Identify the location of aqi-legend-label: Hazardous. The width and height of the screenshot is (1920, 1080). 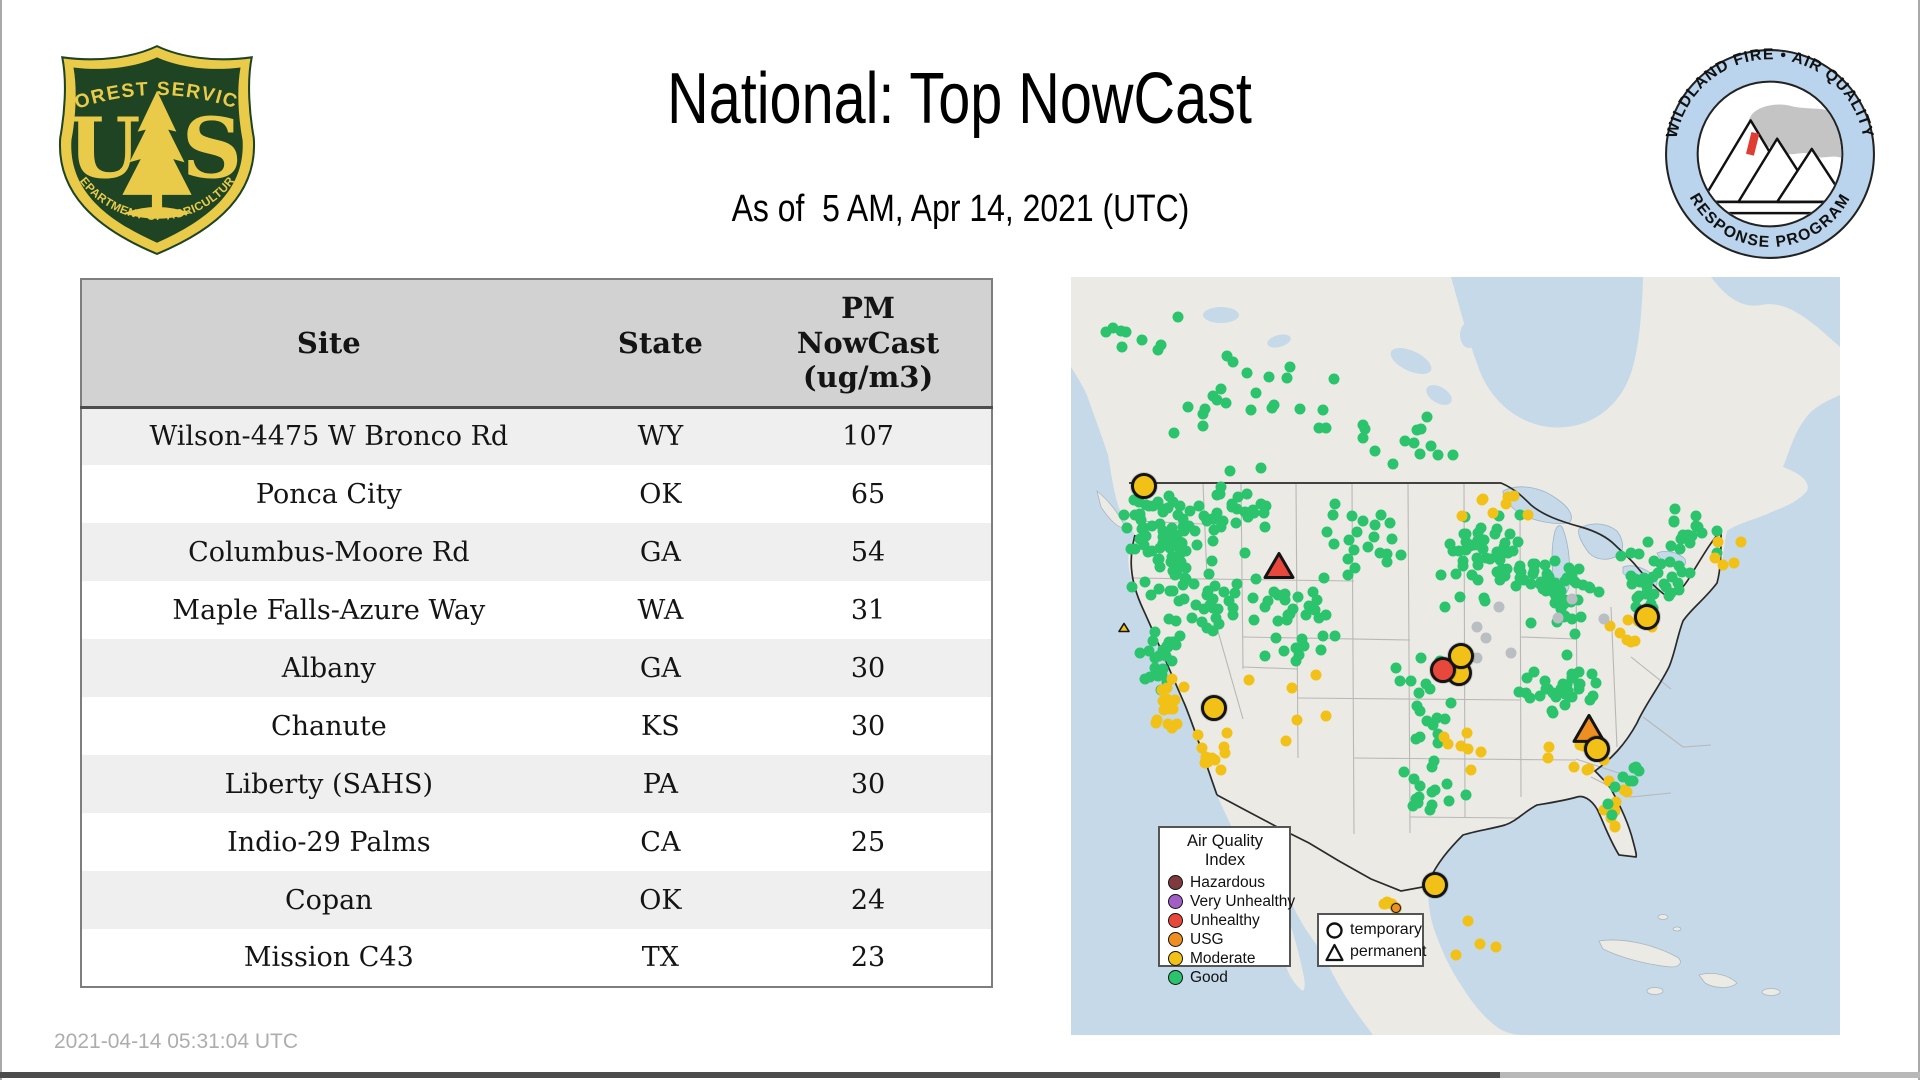
(1227, 882).